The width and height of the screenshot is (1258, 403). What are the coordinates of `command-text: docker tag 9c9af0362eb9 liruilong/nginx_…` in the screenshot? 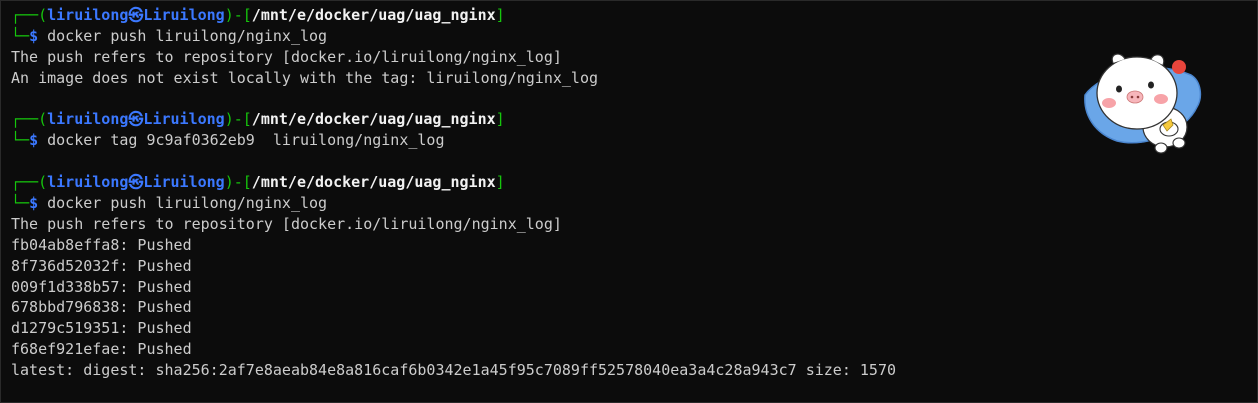 It's located at (245, 140).